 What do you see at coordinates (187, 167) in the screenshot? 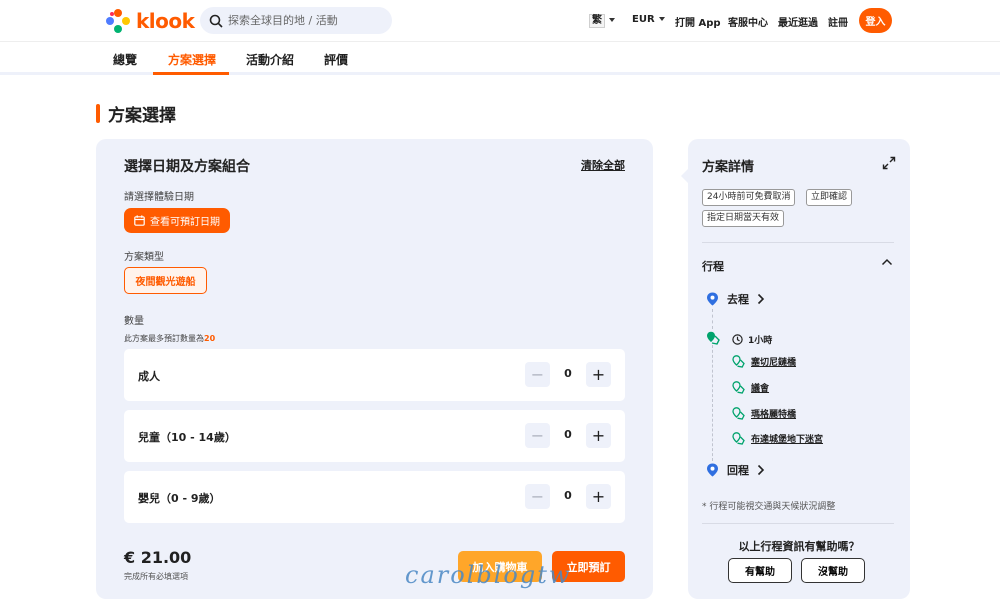
I see `booking-card-title: 選擇日期及方案組合` at bounding box center [187, 167].